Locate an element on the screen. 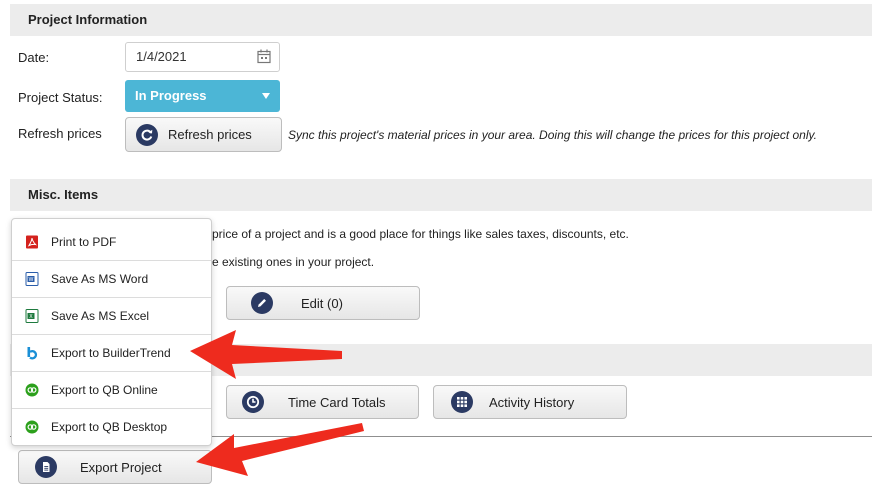  date-label: Date: is located at coordinates (34, 57).